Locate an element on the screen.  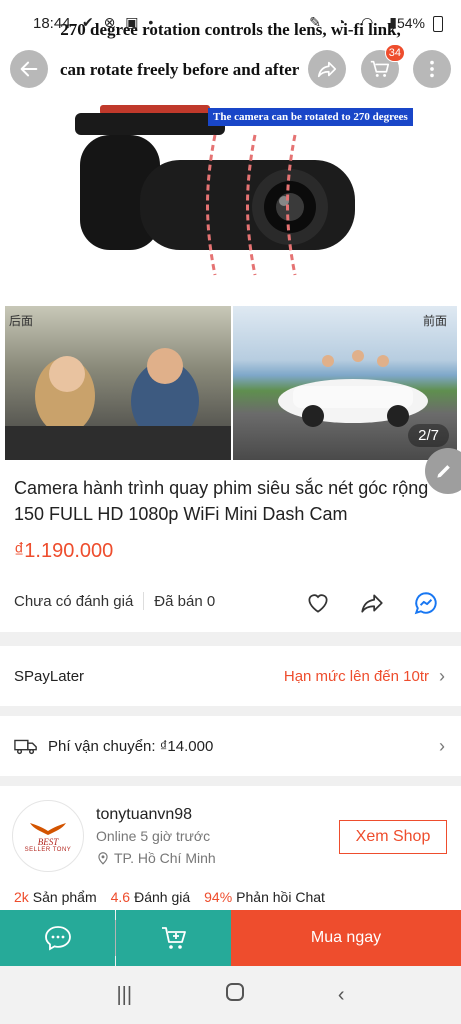
spaylater-limit: Hạn mức lên đến 10tr › is located at coordinates (364, 676).